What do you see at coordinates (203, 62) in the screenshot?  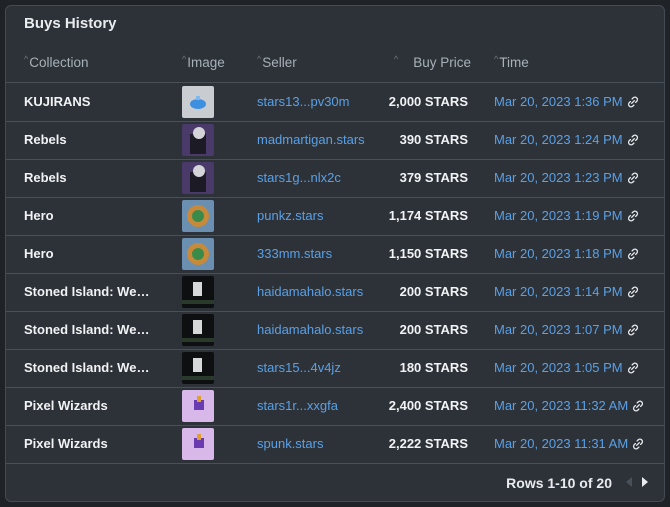 I see `column-header-image: ^Image` at bounding box center [203, 62].